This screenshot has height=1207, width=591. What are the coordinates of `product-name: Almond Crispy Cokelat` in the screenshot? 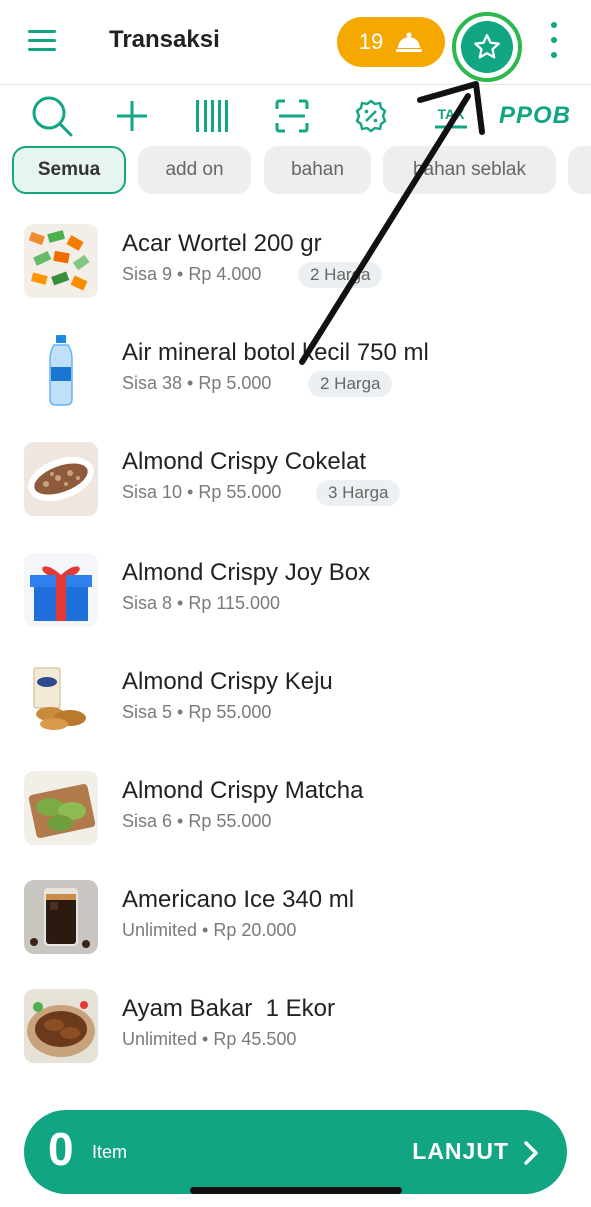 It's located at (244, 461).